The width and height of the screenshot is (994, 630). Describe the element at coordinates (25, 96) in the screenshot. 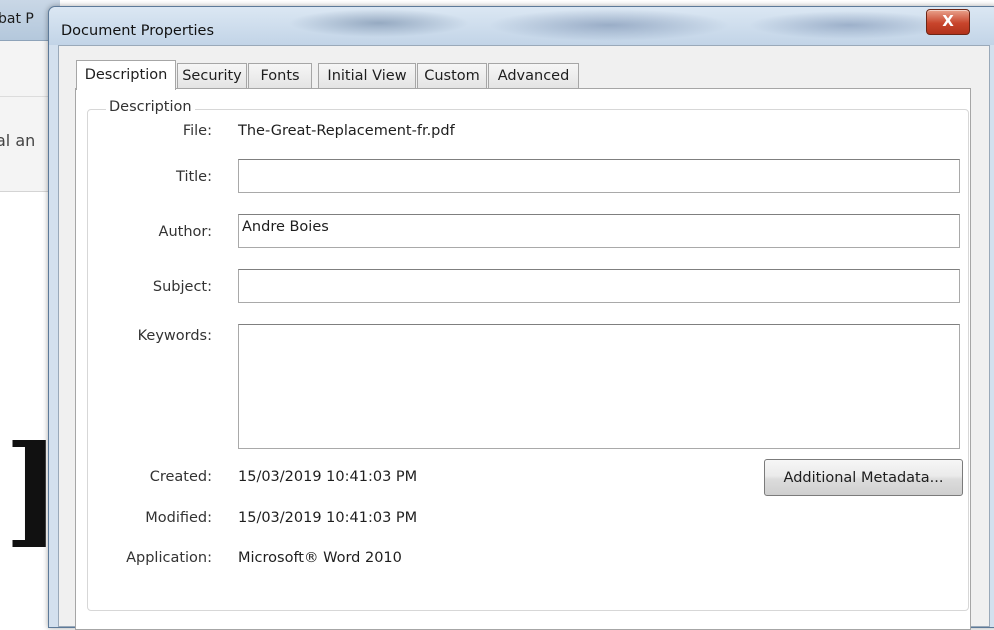

I see `toolbar-divider` at that location.